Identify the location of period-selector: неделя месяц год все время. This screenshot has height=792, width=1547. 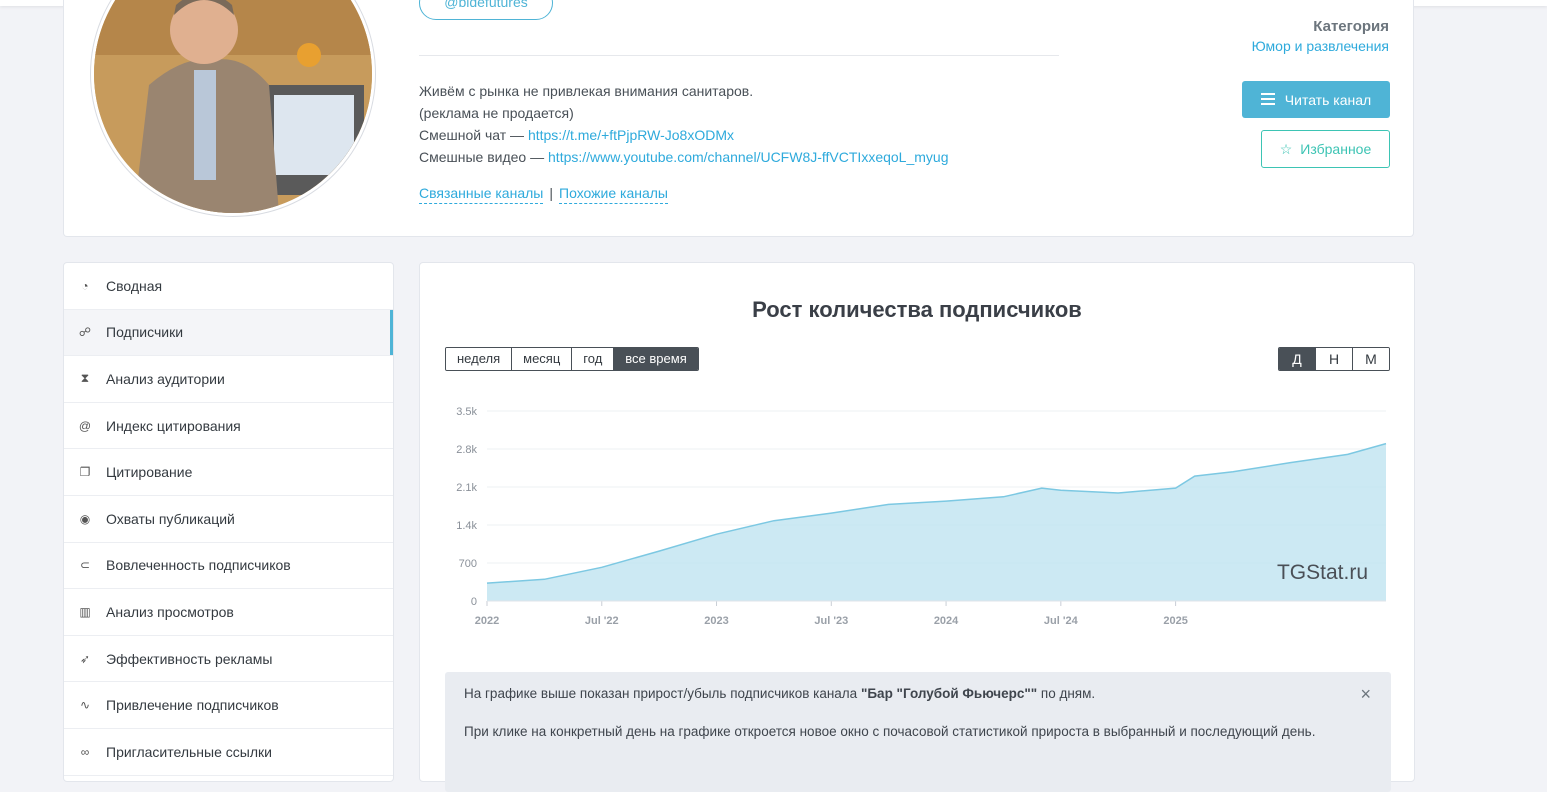
(572, 359).